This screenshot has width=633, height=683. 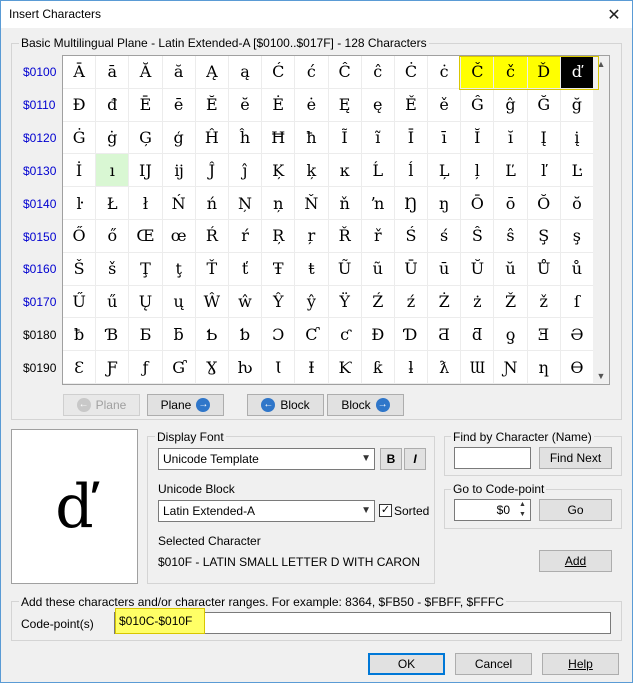 What do you see at coordinates (146, 138) in the screenshot?
I see `character-cell: Ģ` at bounding box center [146, 138].